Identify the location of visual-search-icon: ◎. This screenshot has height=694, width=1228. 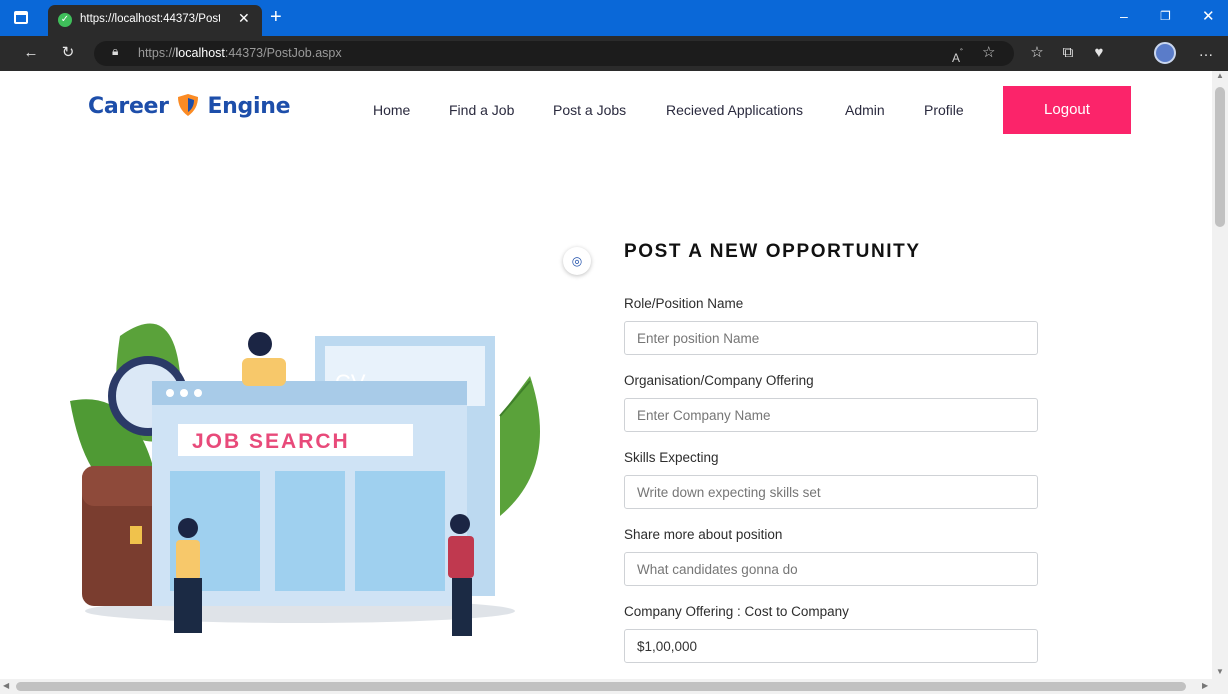
(577, 261).